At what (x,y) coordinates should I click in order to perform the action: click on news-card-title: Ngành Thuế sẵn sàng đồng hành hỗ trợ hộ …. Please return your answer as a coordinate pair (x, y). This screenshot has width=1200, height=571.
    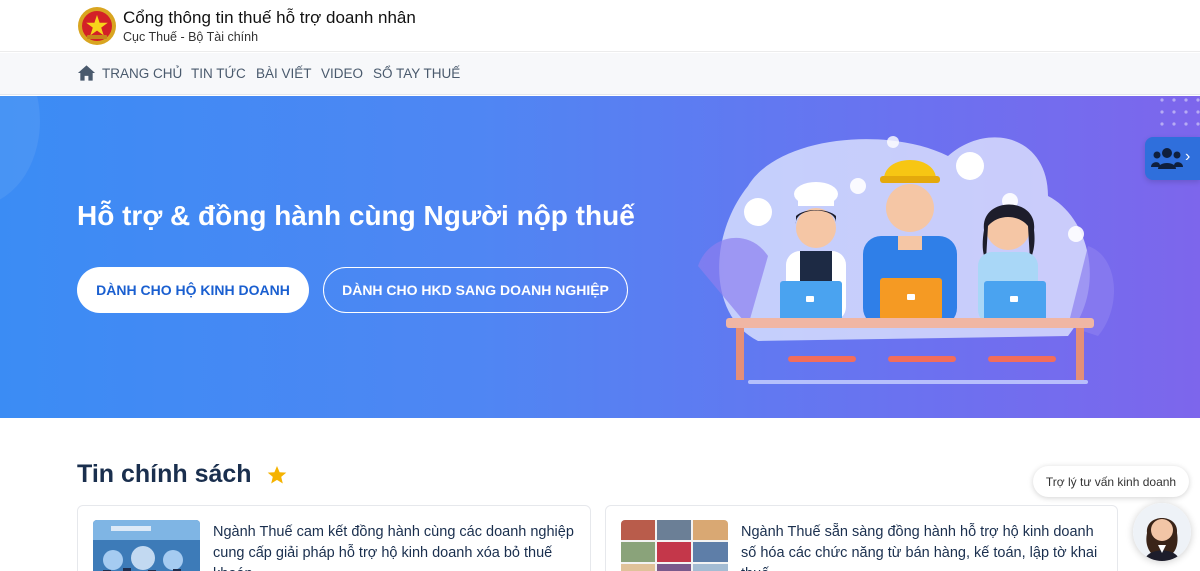
    Looking at the image, I should click on (923, 546).